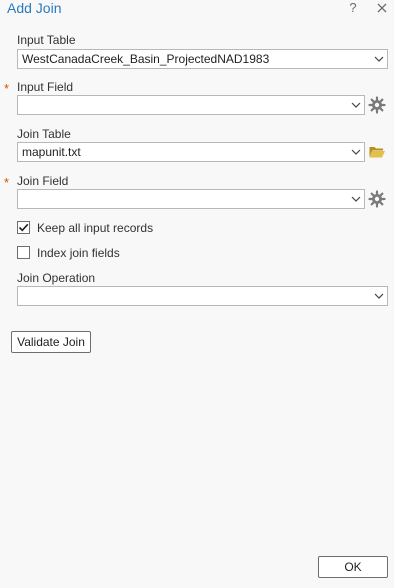  Describe the element at coordinates (146, 59) in the screenshot. I see `input-table-value: WestCanadaCreek_Basin_ProjectedNAD1983` at that location.